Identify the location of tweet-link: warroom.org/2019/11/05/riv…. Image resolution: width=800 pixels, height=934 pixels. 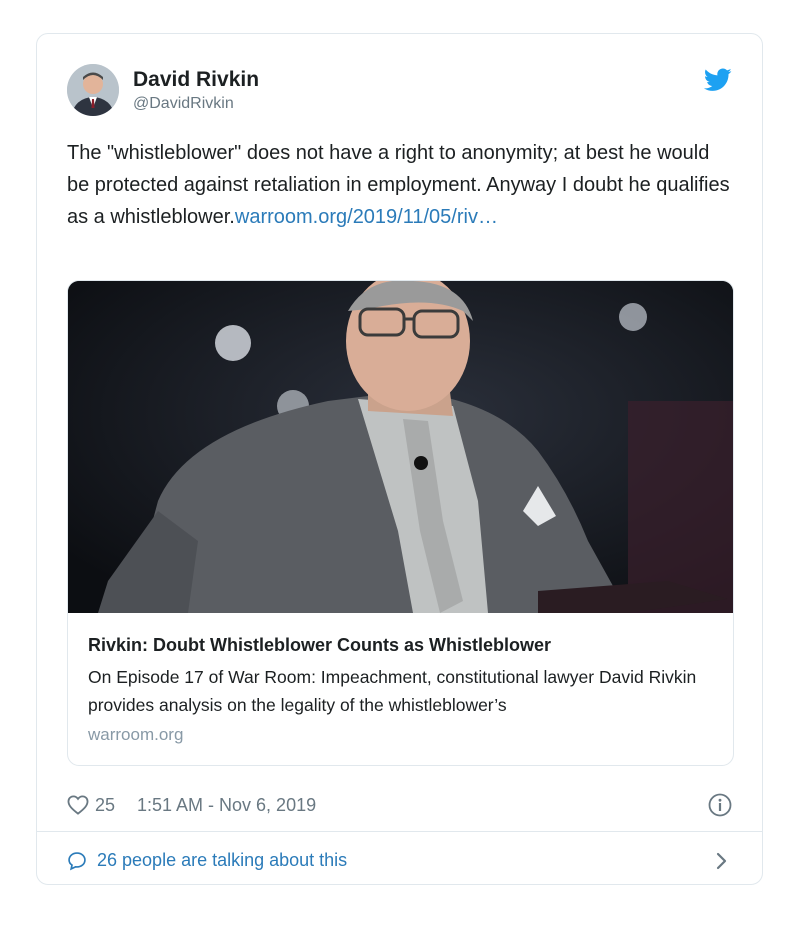
(366, 217).